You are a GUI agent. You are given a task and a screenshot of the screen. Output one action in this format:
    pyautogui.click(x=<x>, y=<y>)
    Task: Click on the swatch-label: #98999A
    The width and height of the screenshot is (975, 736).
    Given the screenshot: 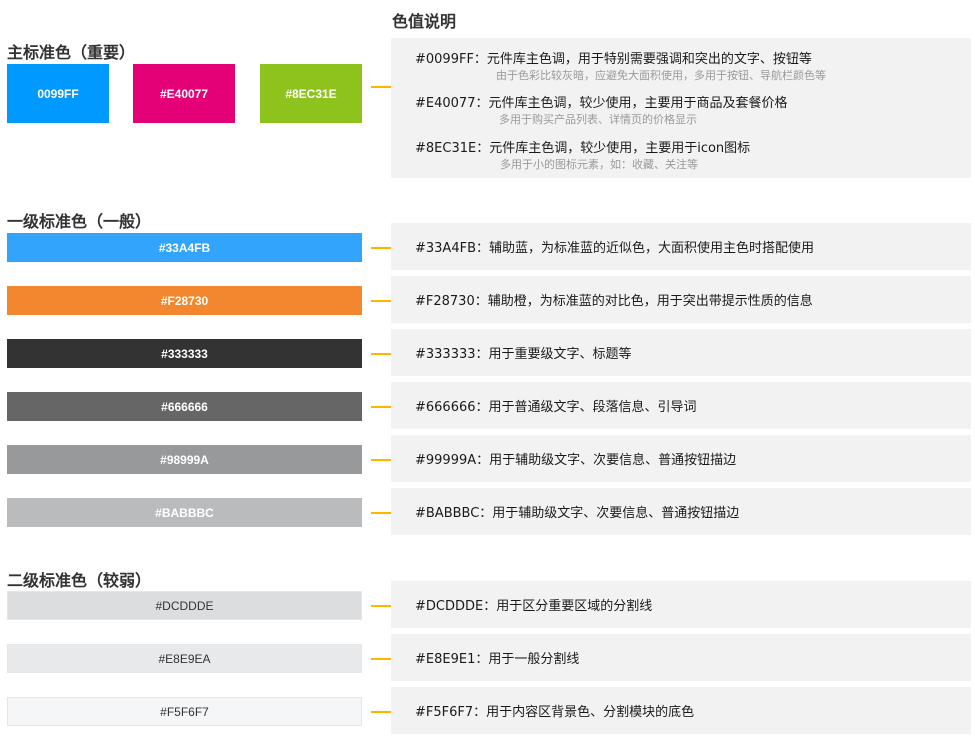 What is the action you would take?
    pyautogui.click(x=184, y=459)
    